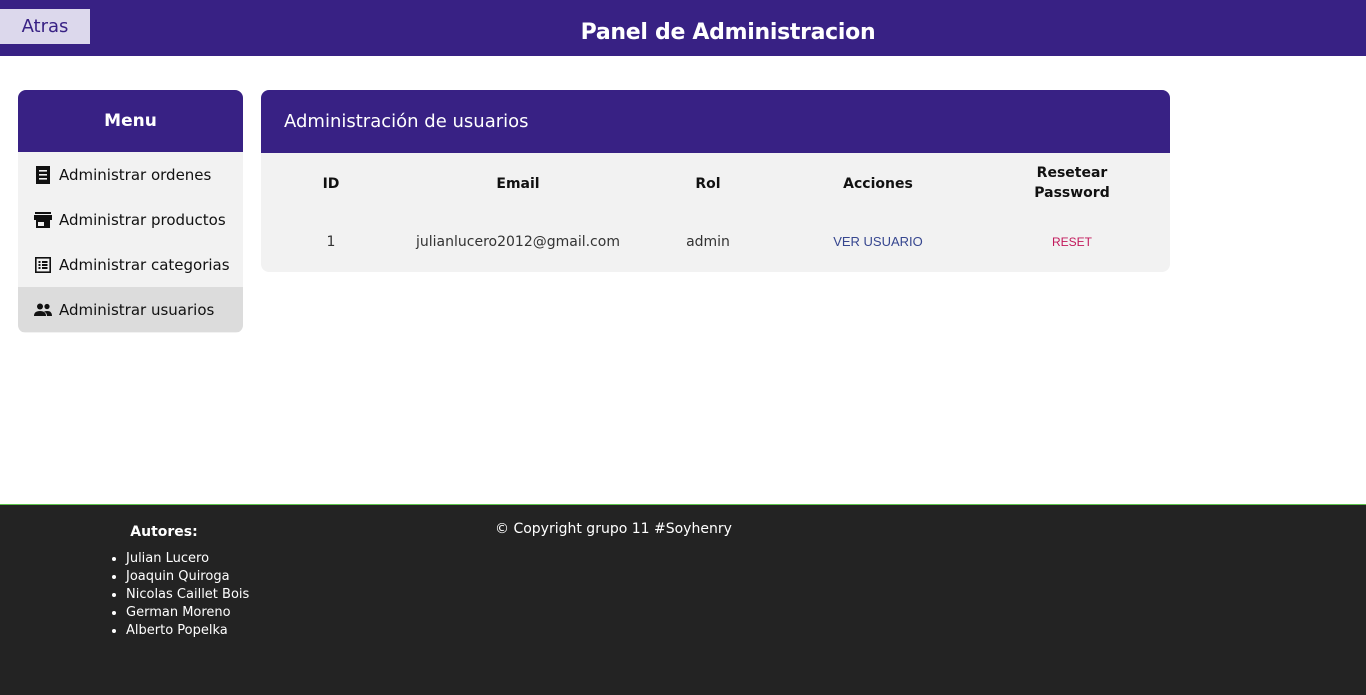 The image size is (1366, 695). Describe the element at coordinates (130, 121) in the screenshot. I see `sidebar-title: Menu` at that location.